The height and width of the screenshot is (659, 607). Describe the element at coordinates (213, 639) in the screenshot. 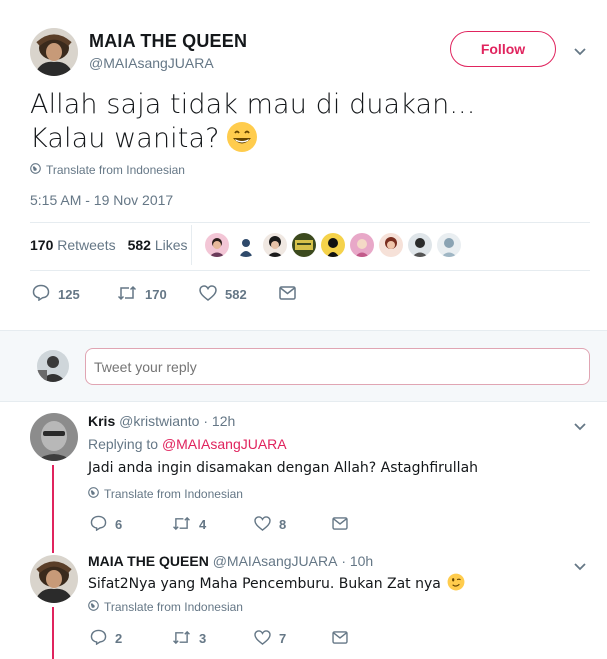

I see `retweet-button: 3` at that location.